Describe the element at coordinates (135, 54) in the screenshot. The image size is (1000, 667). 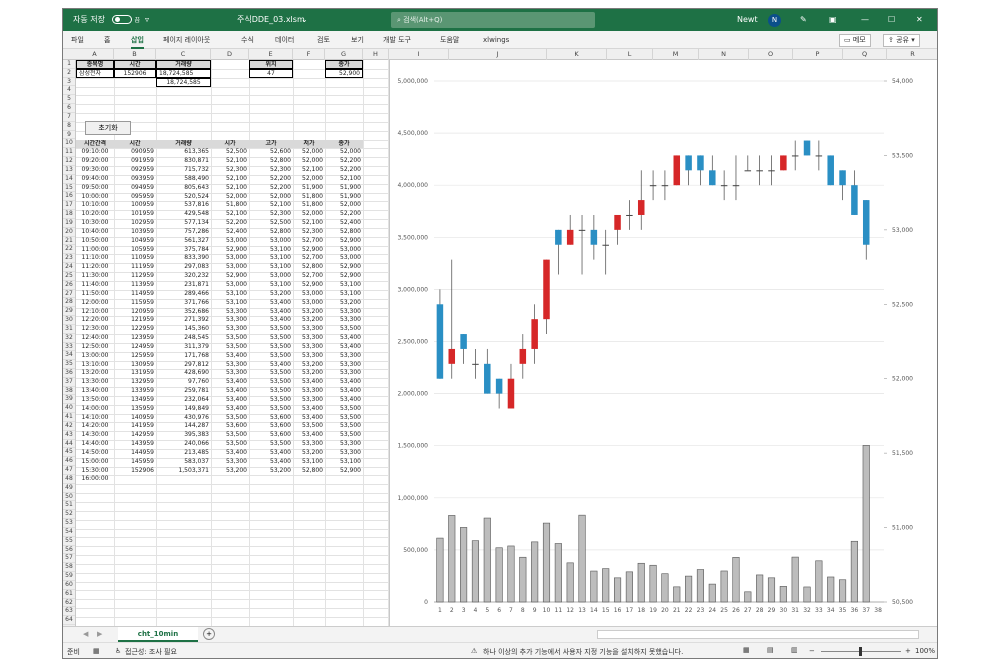
I see `column-header: B` at that location.